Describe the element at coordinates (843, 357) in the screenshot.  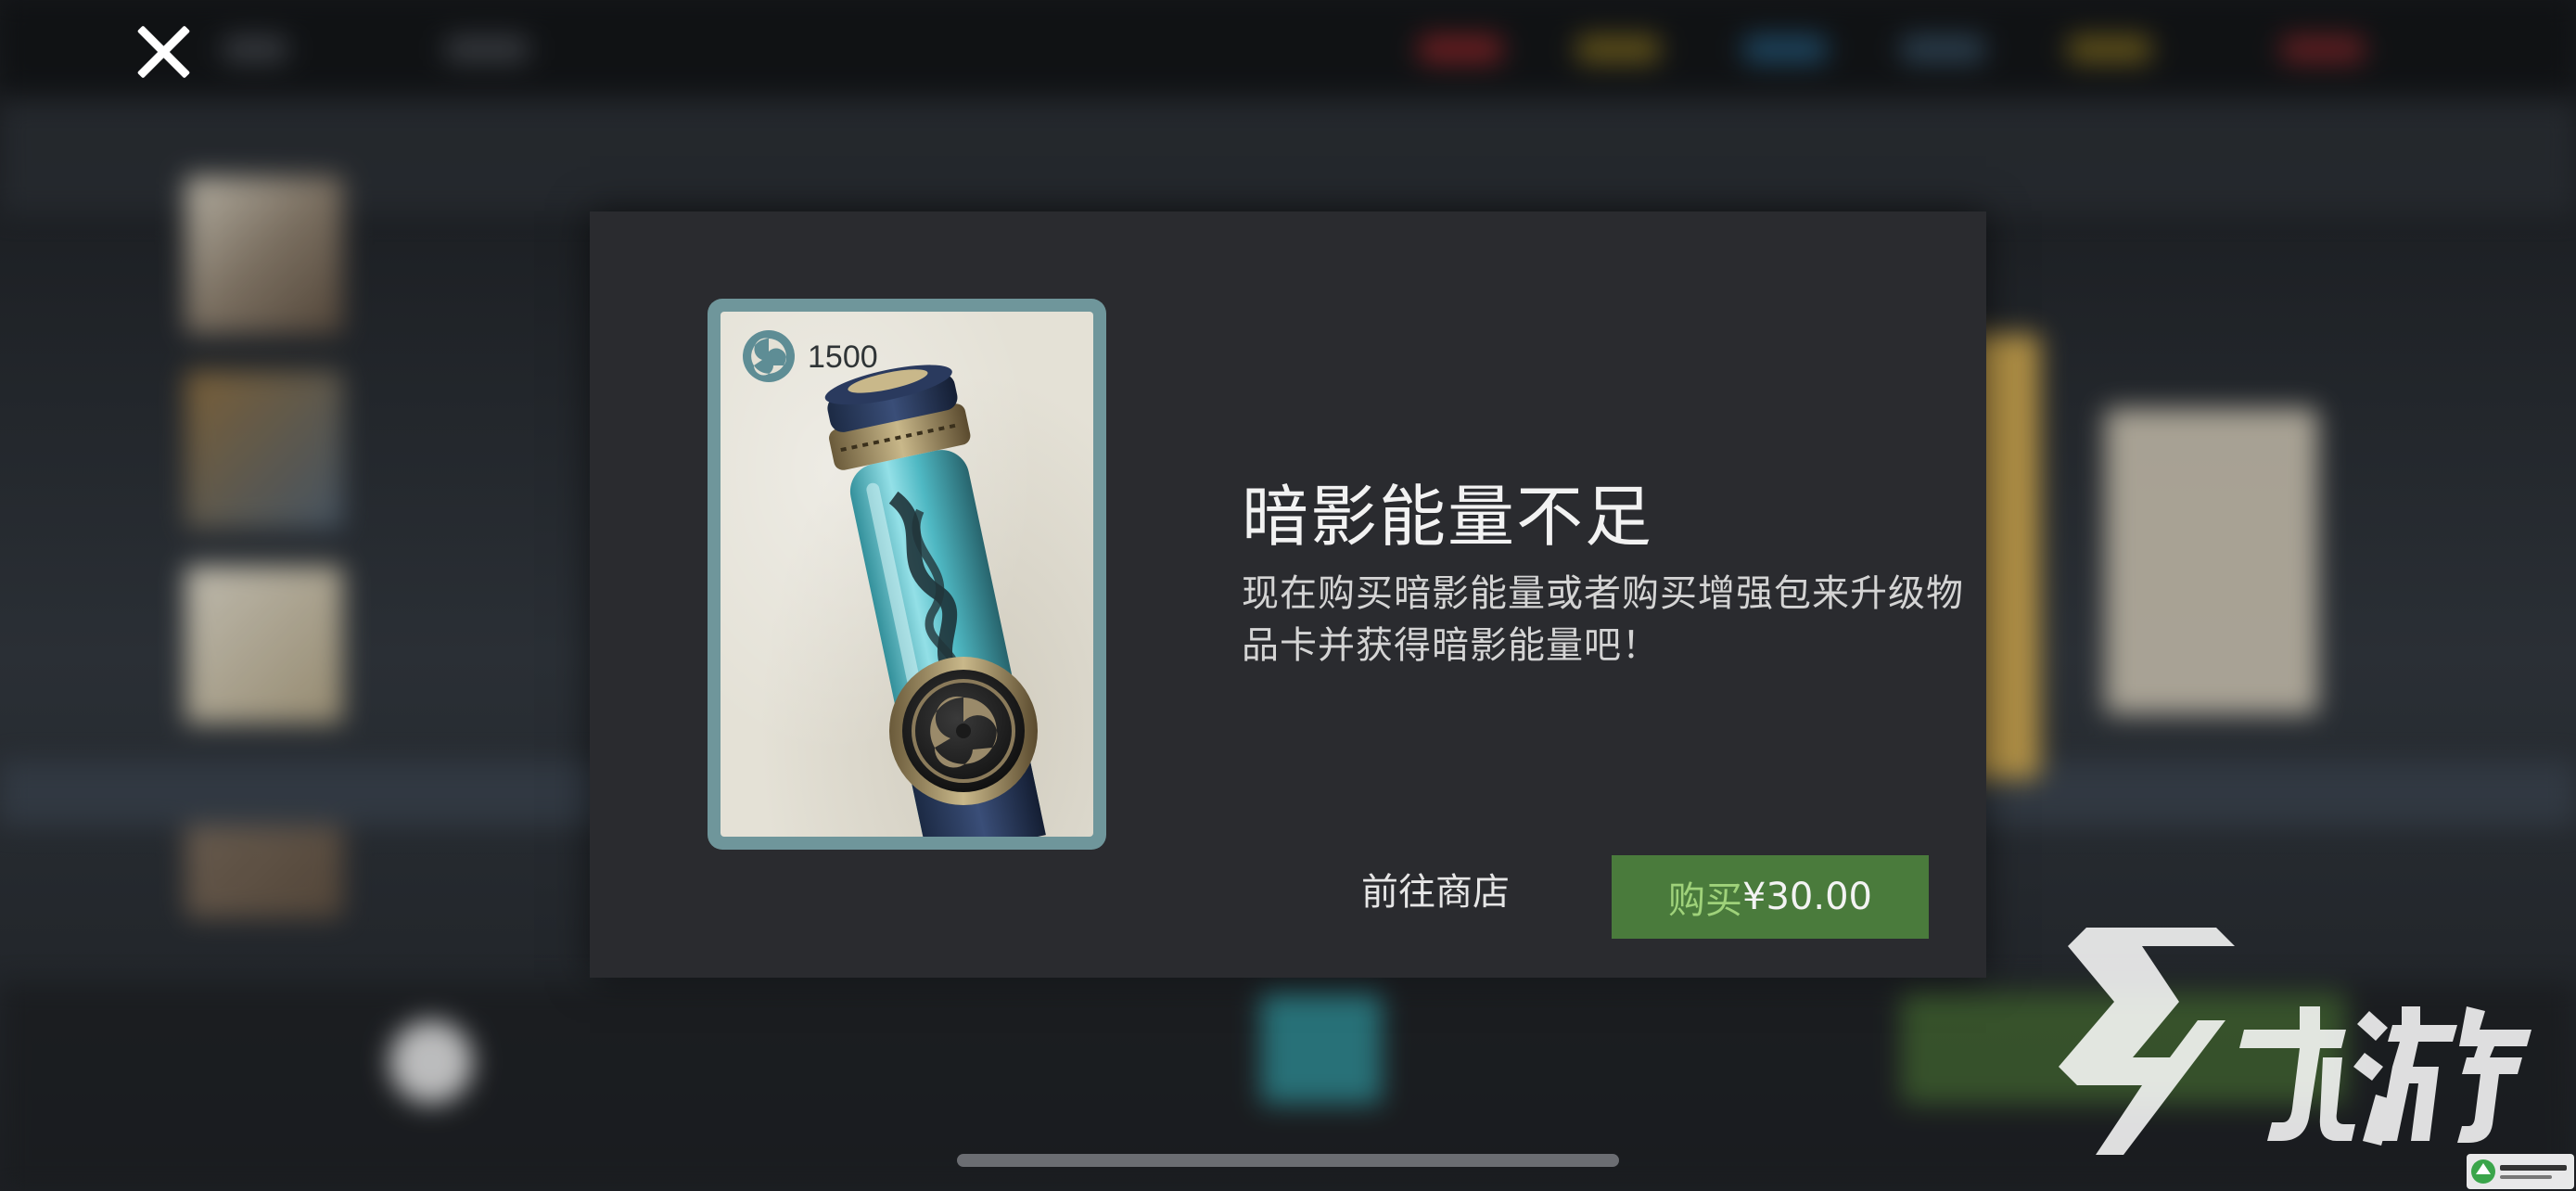
I see `energy-cost-value: 1500` at that location.